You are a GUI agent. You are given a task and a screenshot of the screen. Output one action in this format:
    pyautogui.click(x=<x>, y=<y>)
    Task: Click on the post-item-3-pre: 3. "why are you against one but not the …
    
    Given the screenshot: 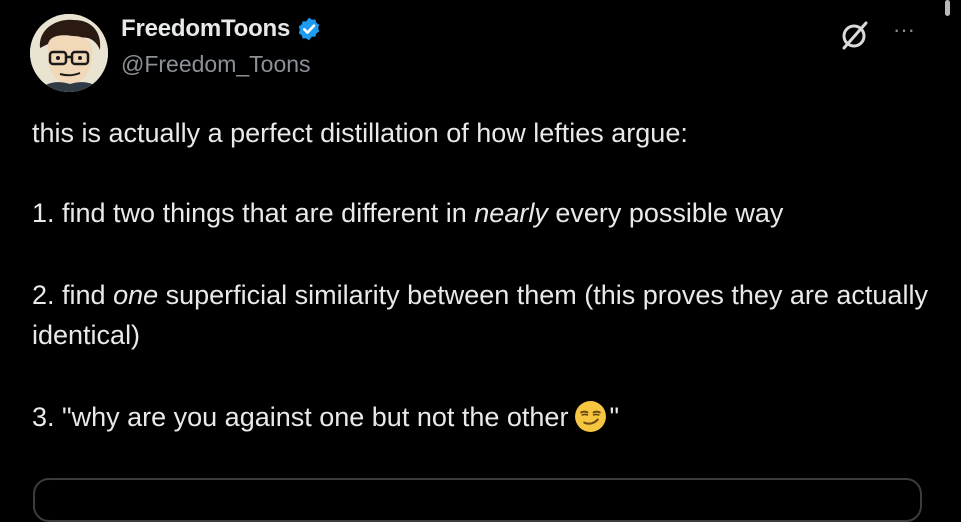 What is the action you would take?
    pyautogui.click(x=300, y=417)
    